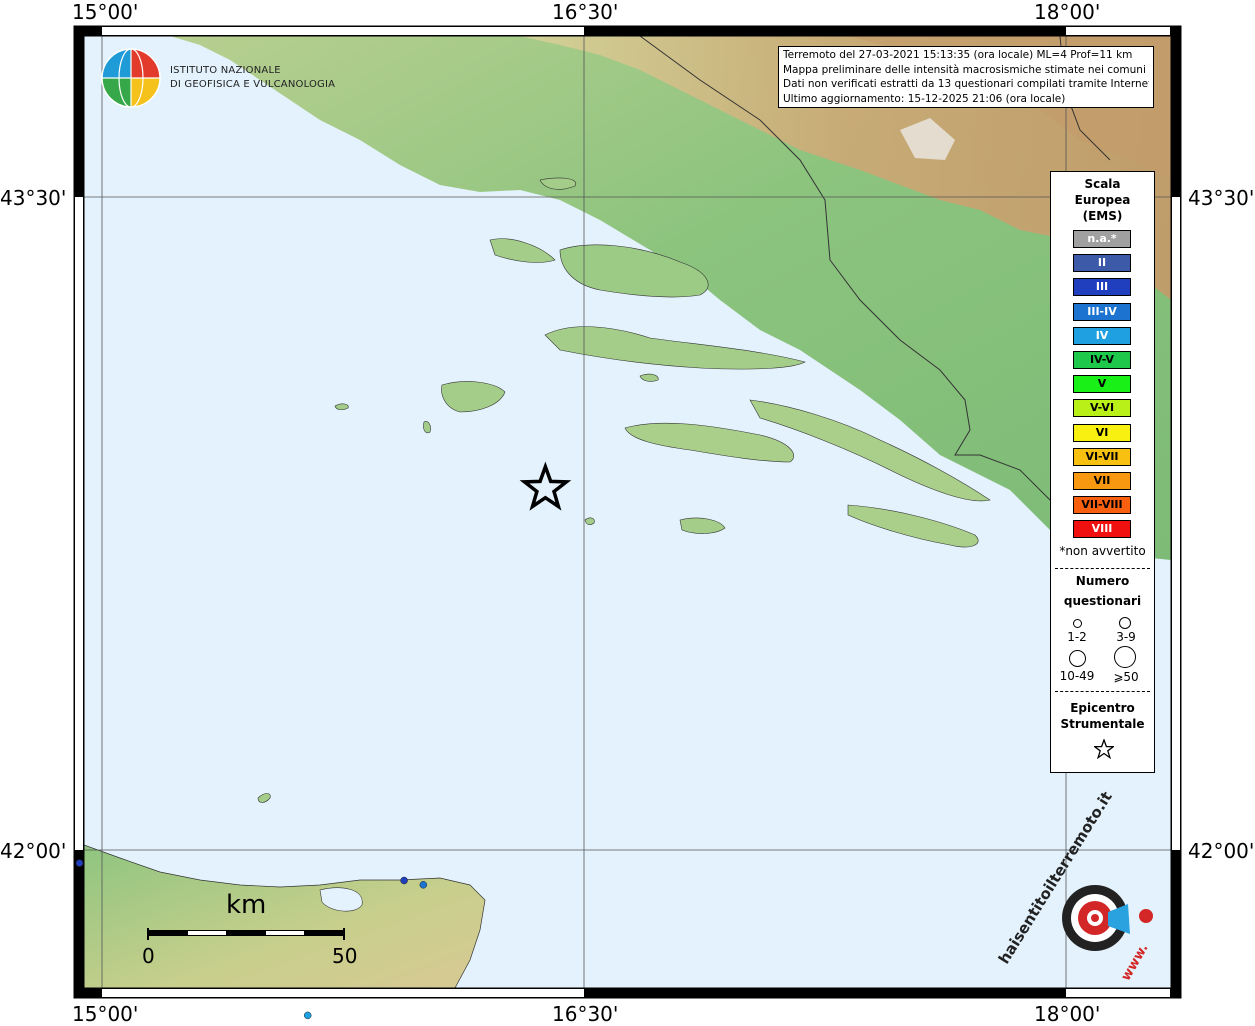 This screenshot has width=1255, height=1026. What do you see at coordinates (1077, 658) in the screenshot?
I see `count-circle-large` at bounding box center [1077, 658].